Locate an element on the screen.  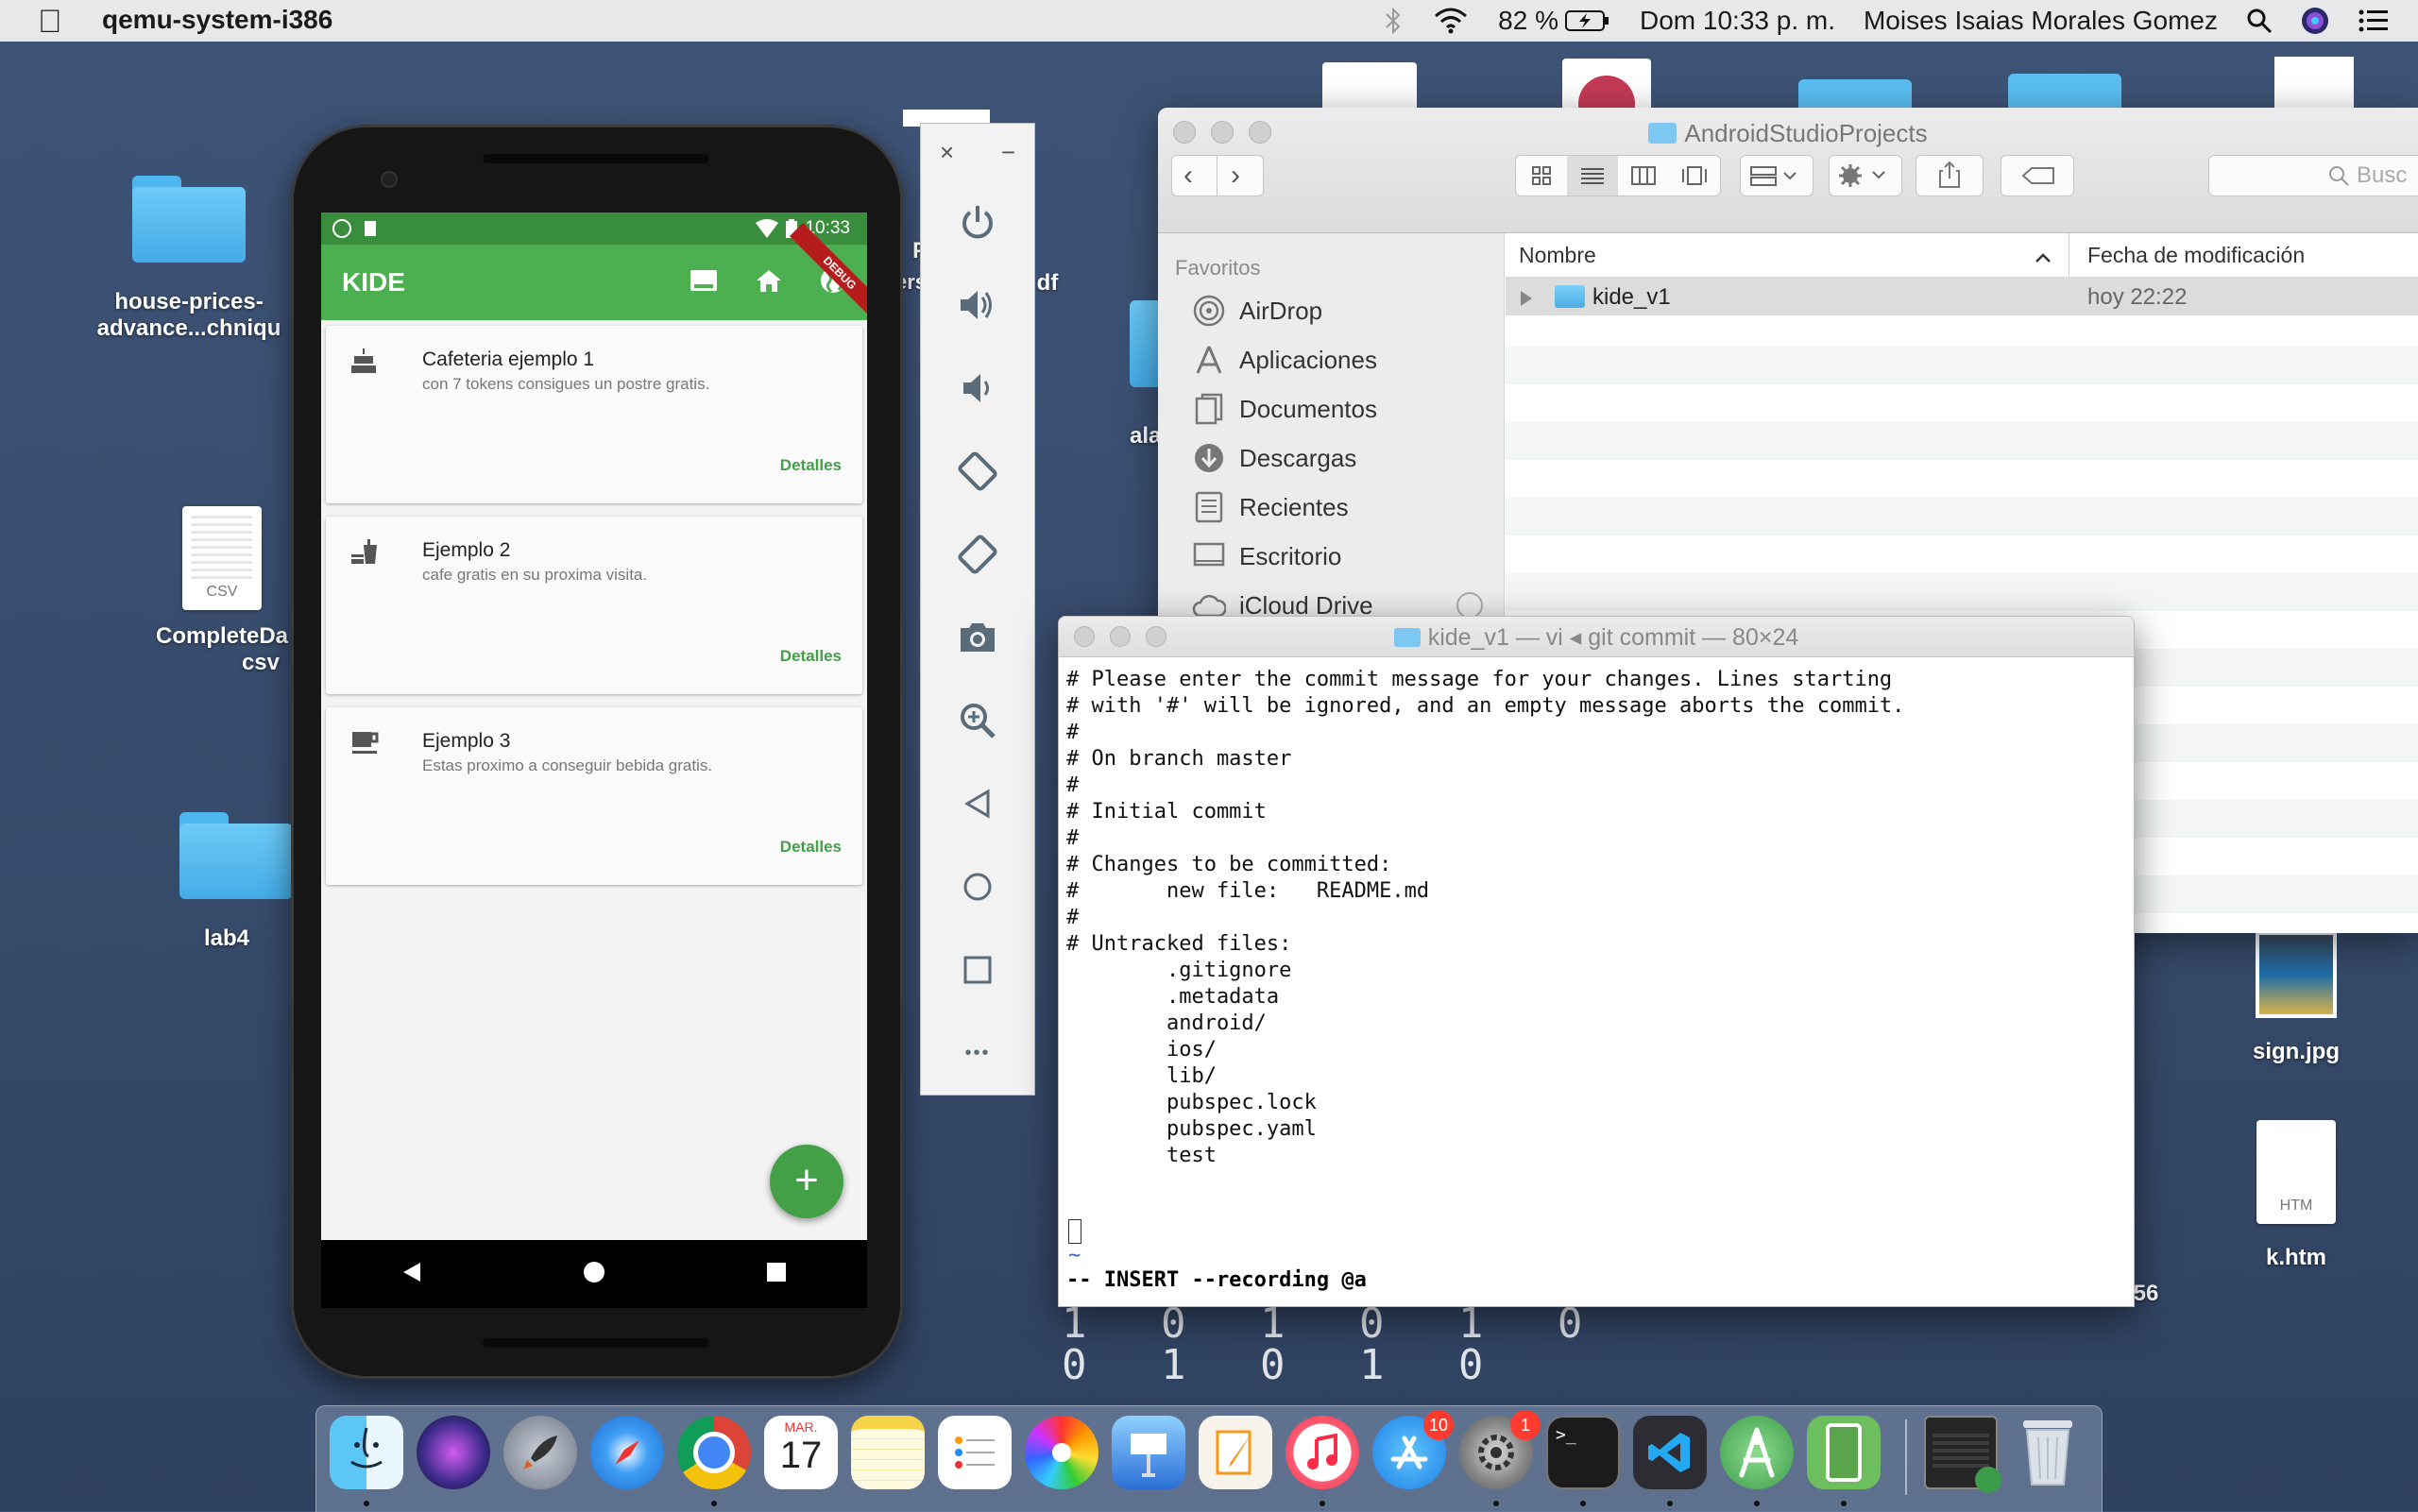
power-icon is located at coordinates (977, 221).